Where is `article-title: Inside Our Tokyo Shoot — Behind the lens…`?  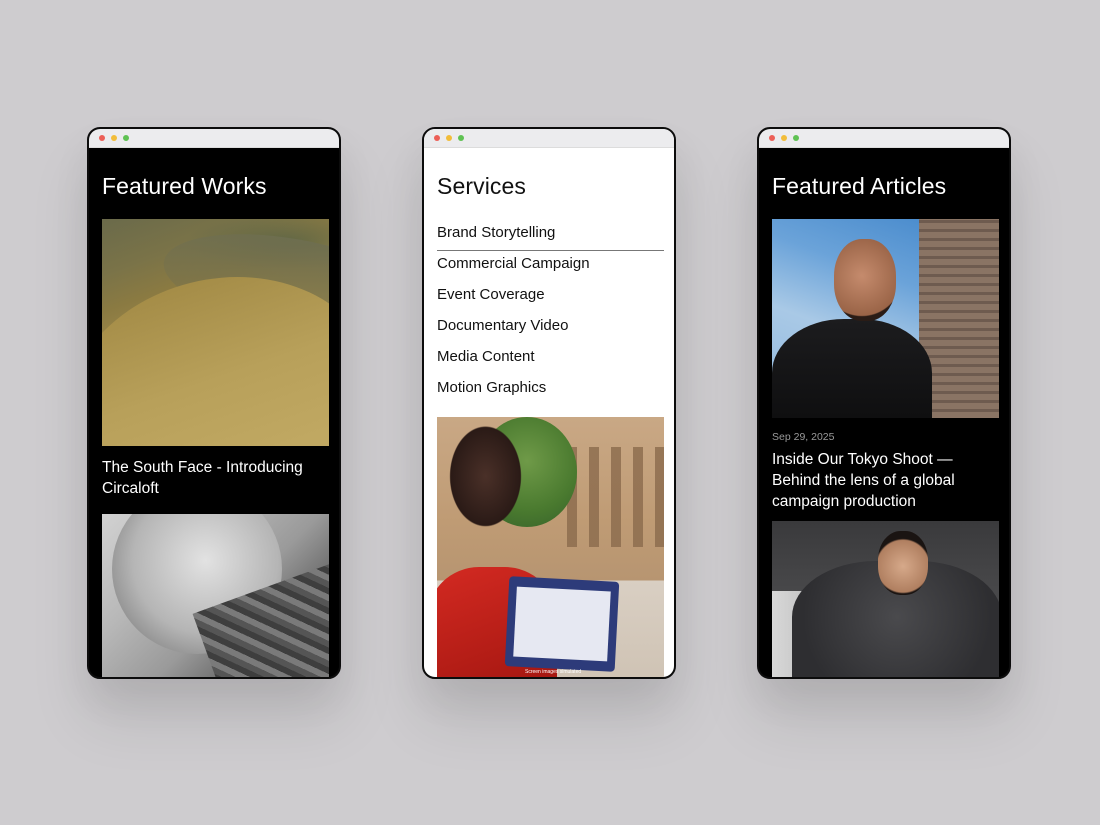 article-title: Inside Our Tokyo Shoot — Behind the lens… is located at coordinates (884, 480).